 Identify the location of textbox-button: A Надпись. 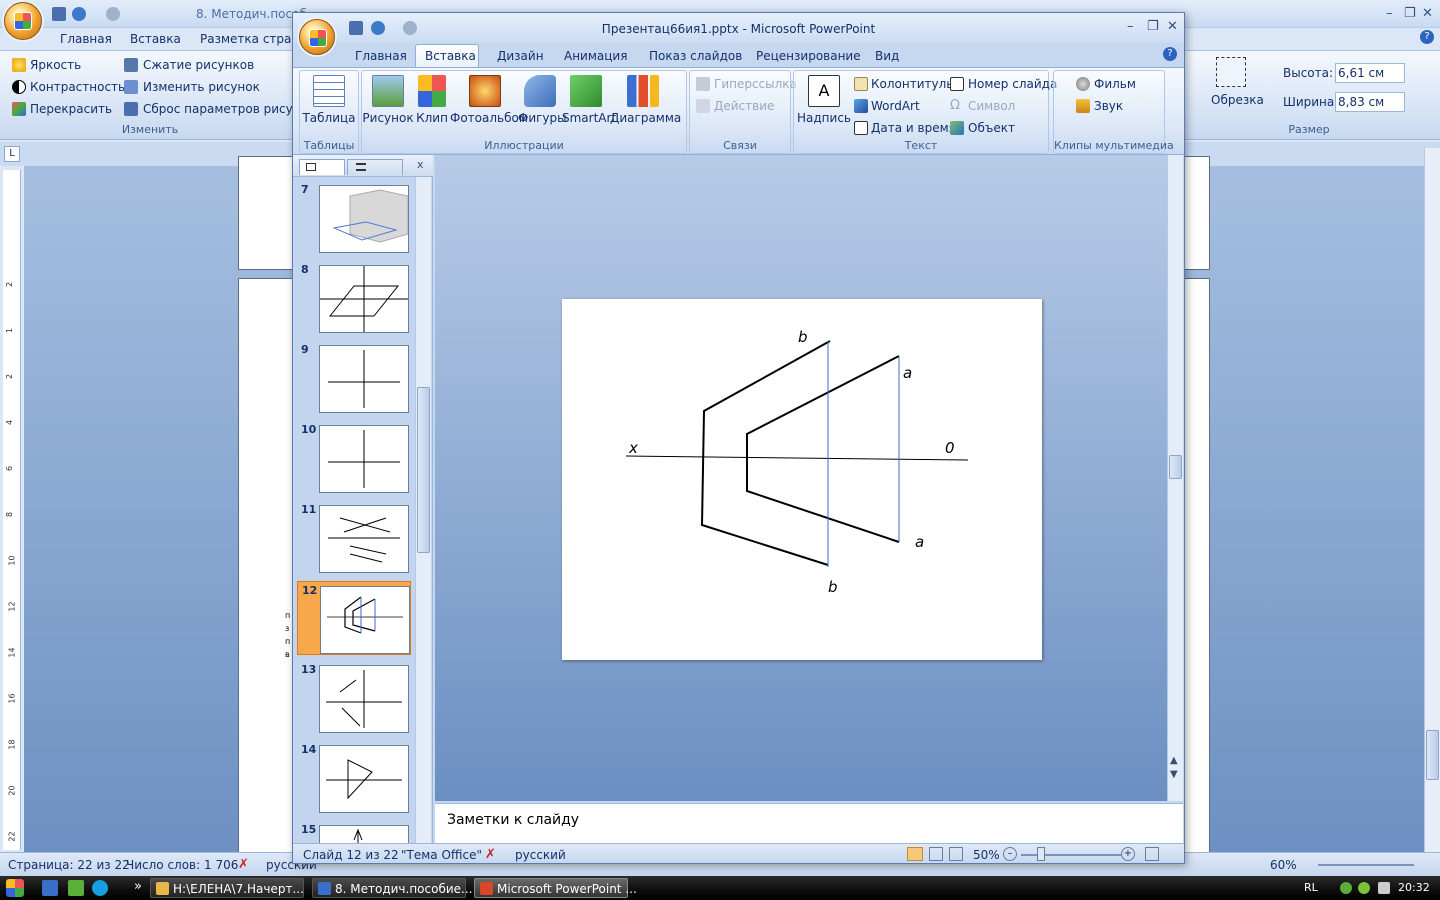
(824, 100).